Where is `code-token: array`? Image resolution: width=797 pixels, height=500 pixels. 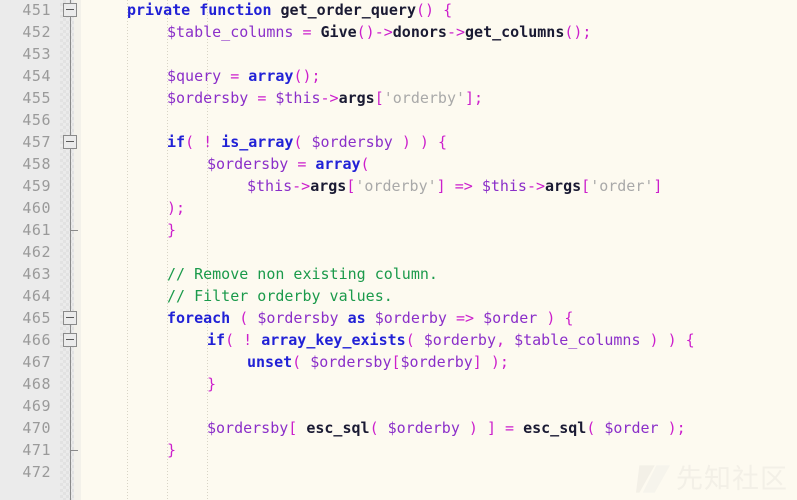 code-token: array is located at coordinates (271, 76).